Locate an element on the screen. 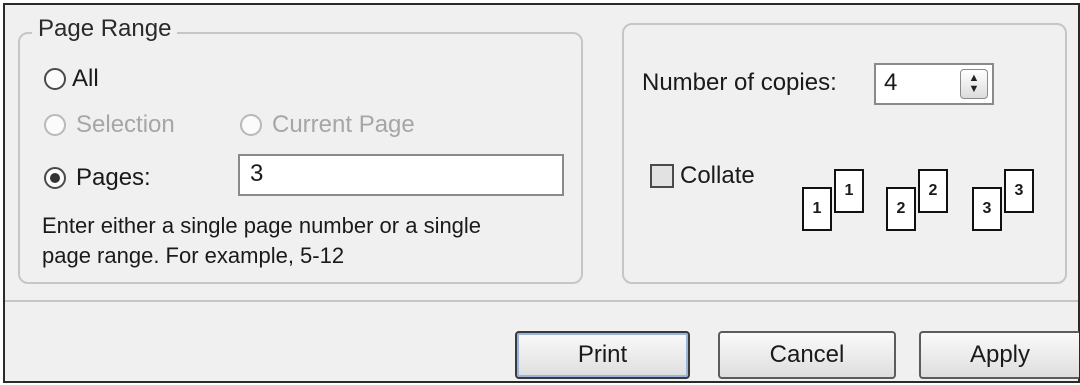  print-button: Print is located at coordinates (602, 355).